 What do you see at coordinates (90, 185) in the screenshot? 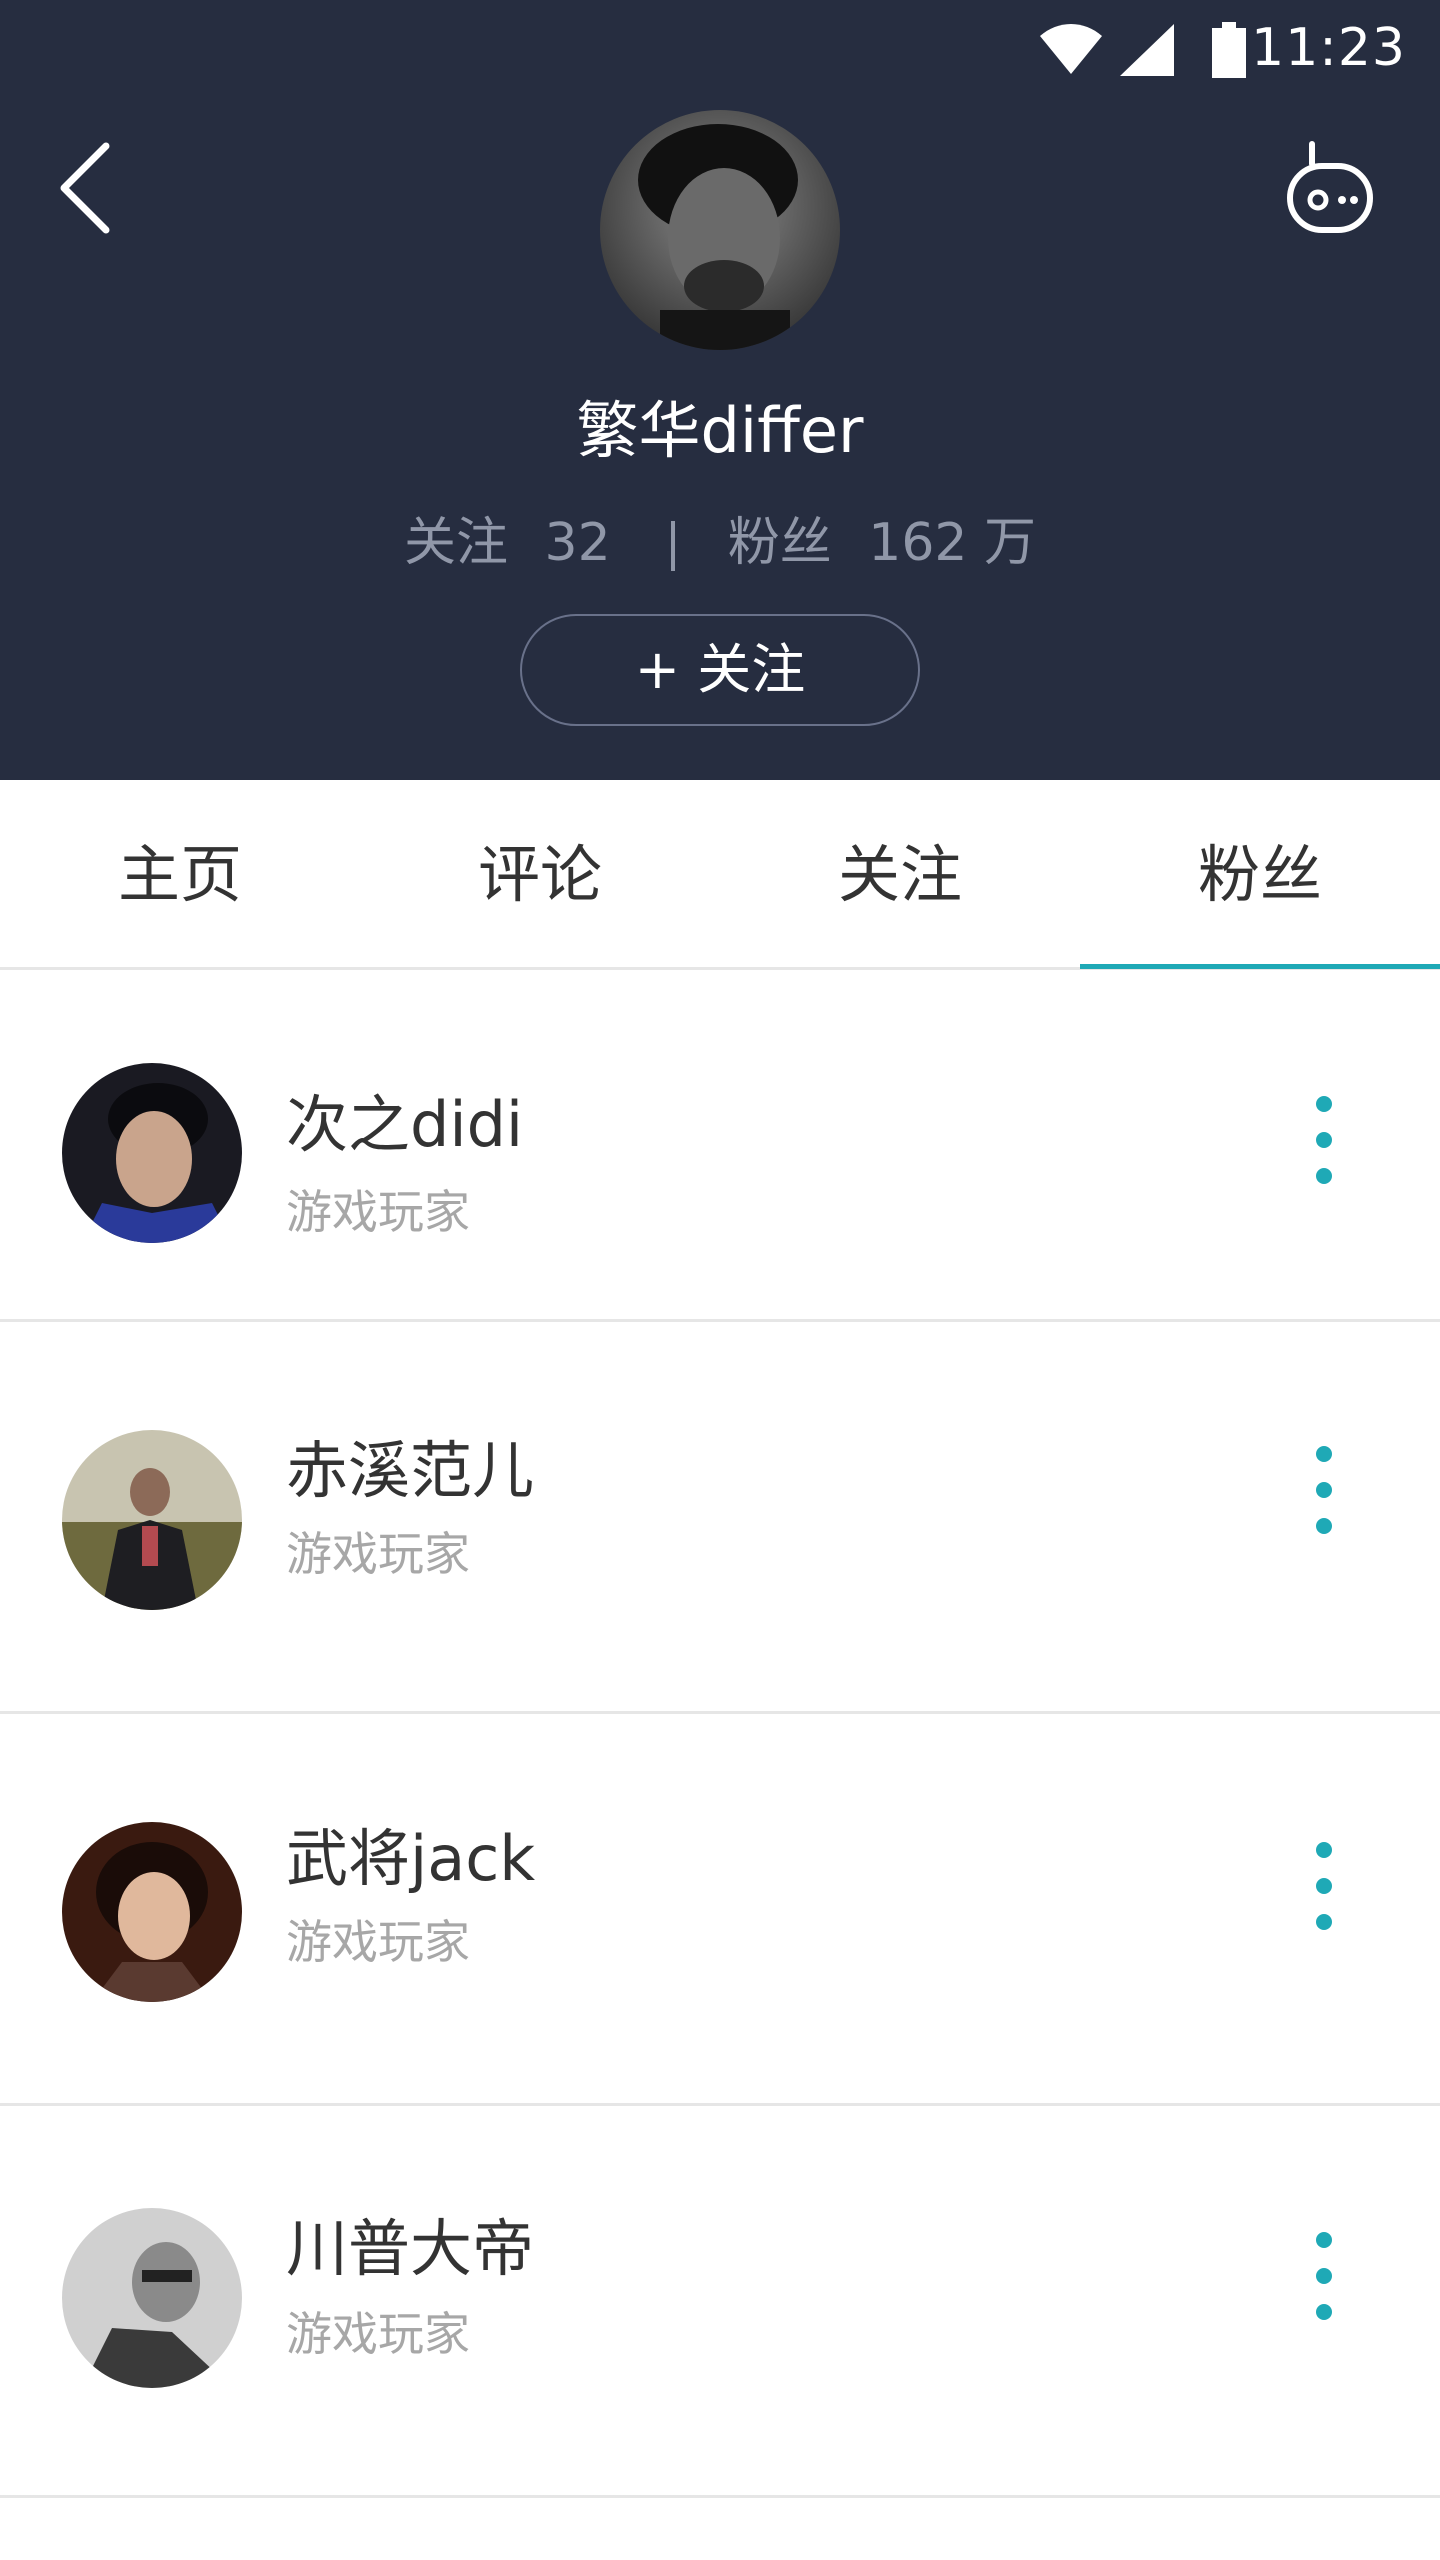
I see `back-arrow-icon` at bounding box center [90, 185].